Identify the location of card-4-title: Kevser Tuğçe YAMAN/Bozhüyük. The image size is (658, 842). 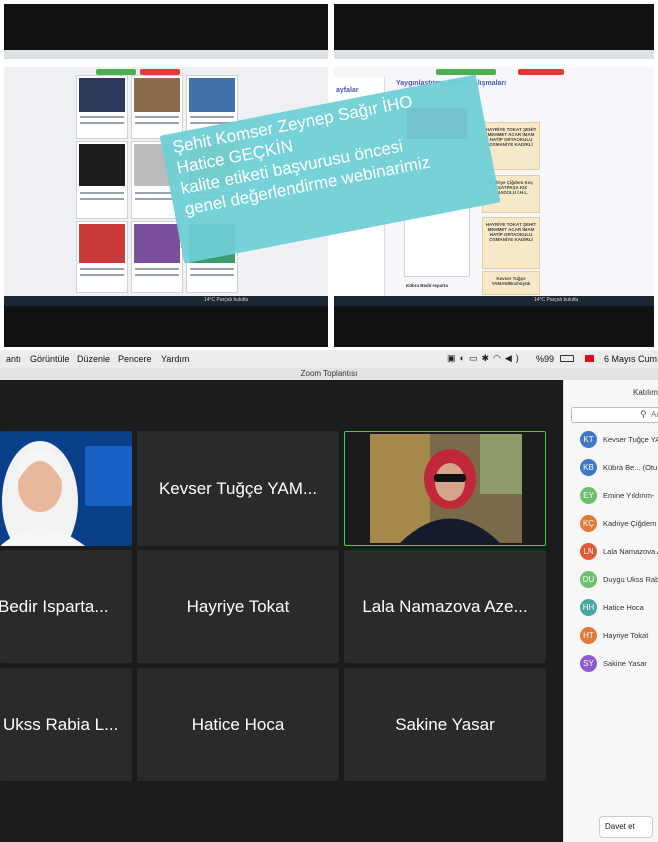
(511, 281).